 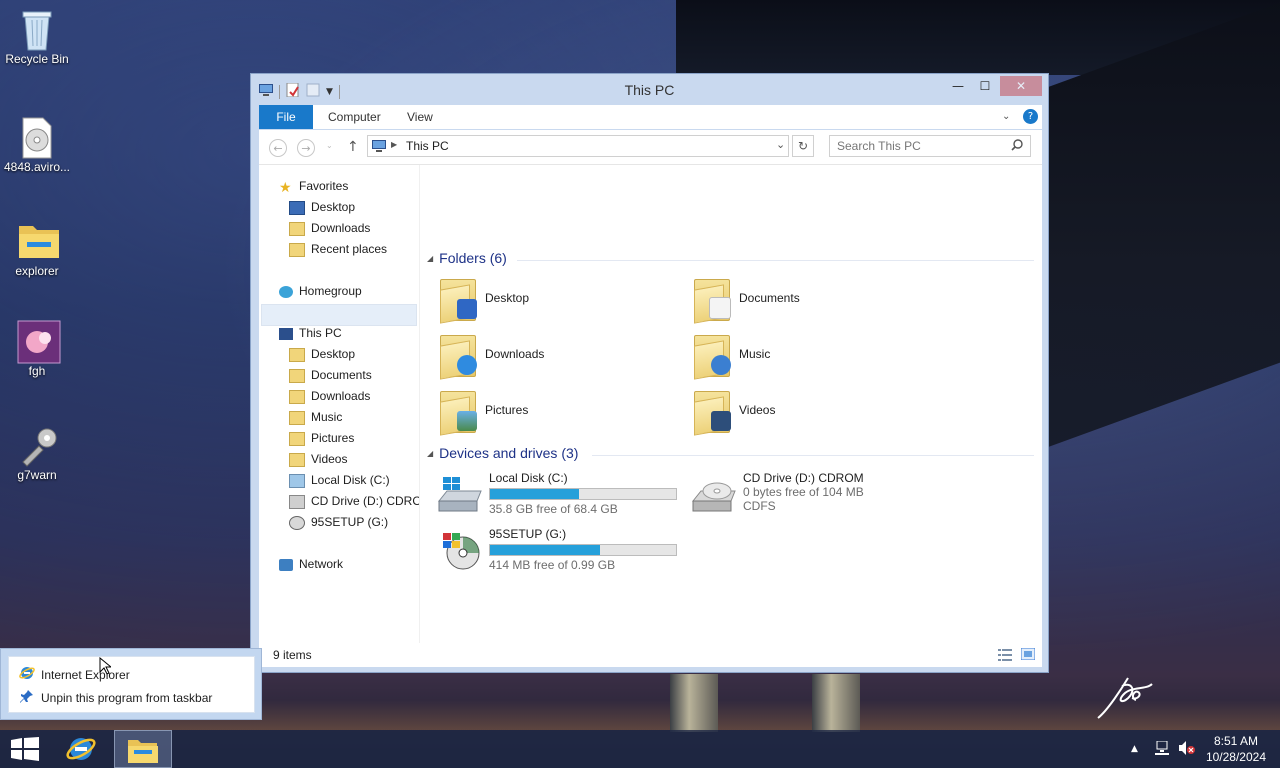 I want to click on folder-tile-desktop: Desktop, so click(x=483, y=299).